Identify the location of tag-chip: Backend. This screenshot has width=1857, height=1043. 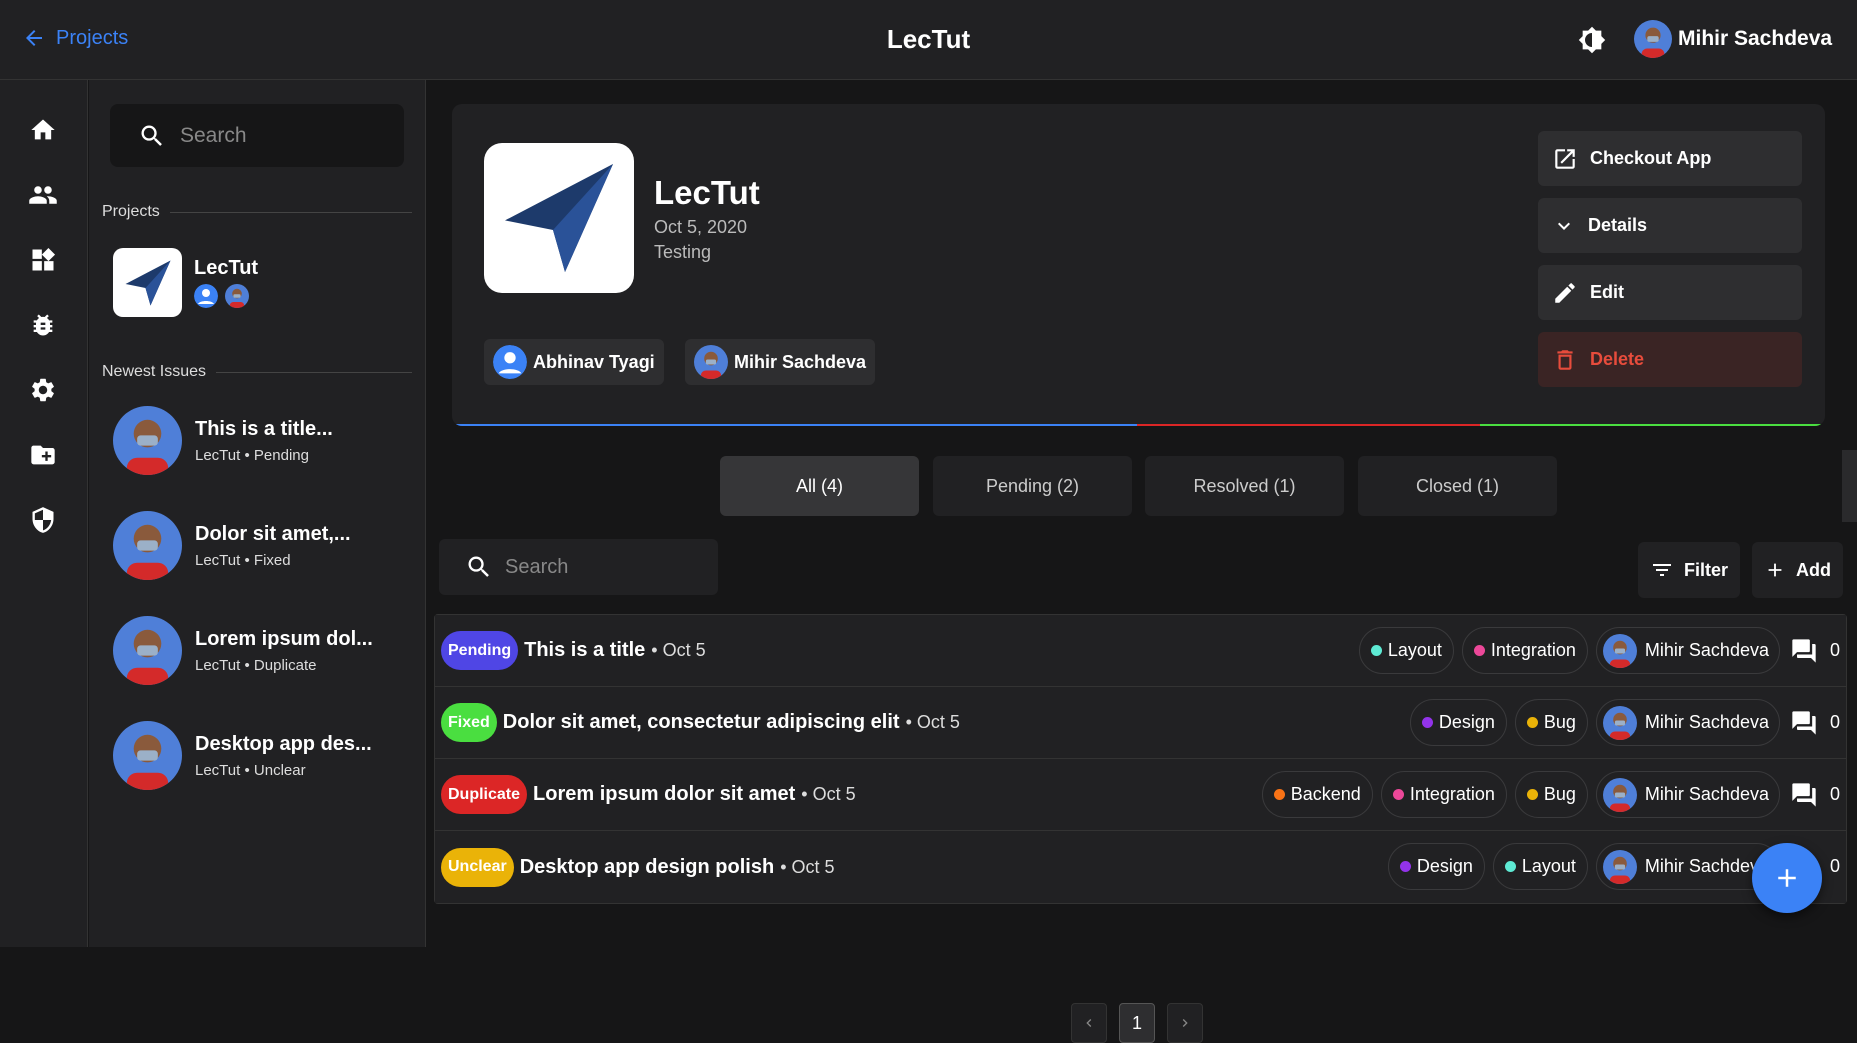
(1317, 794).